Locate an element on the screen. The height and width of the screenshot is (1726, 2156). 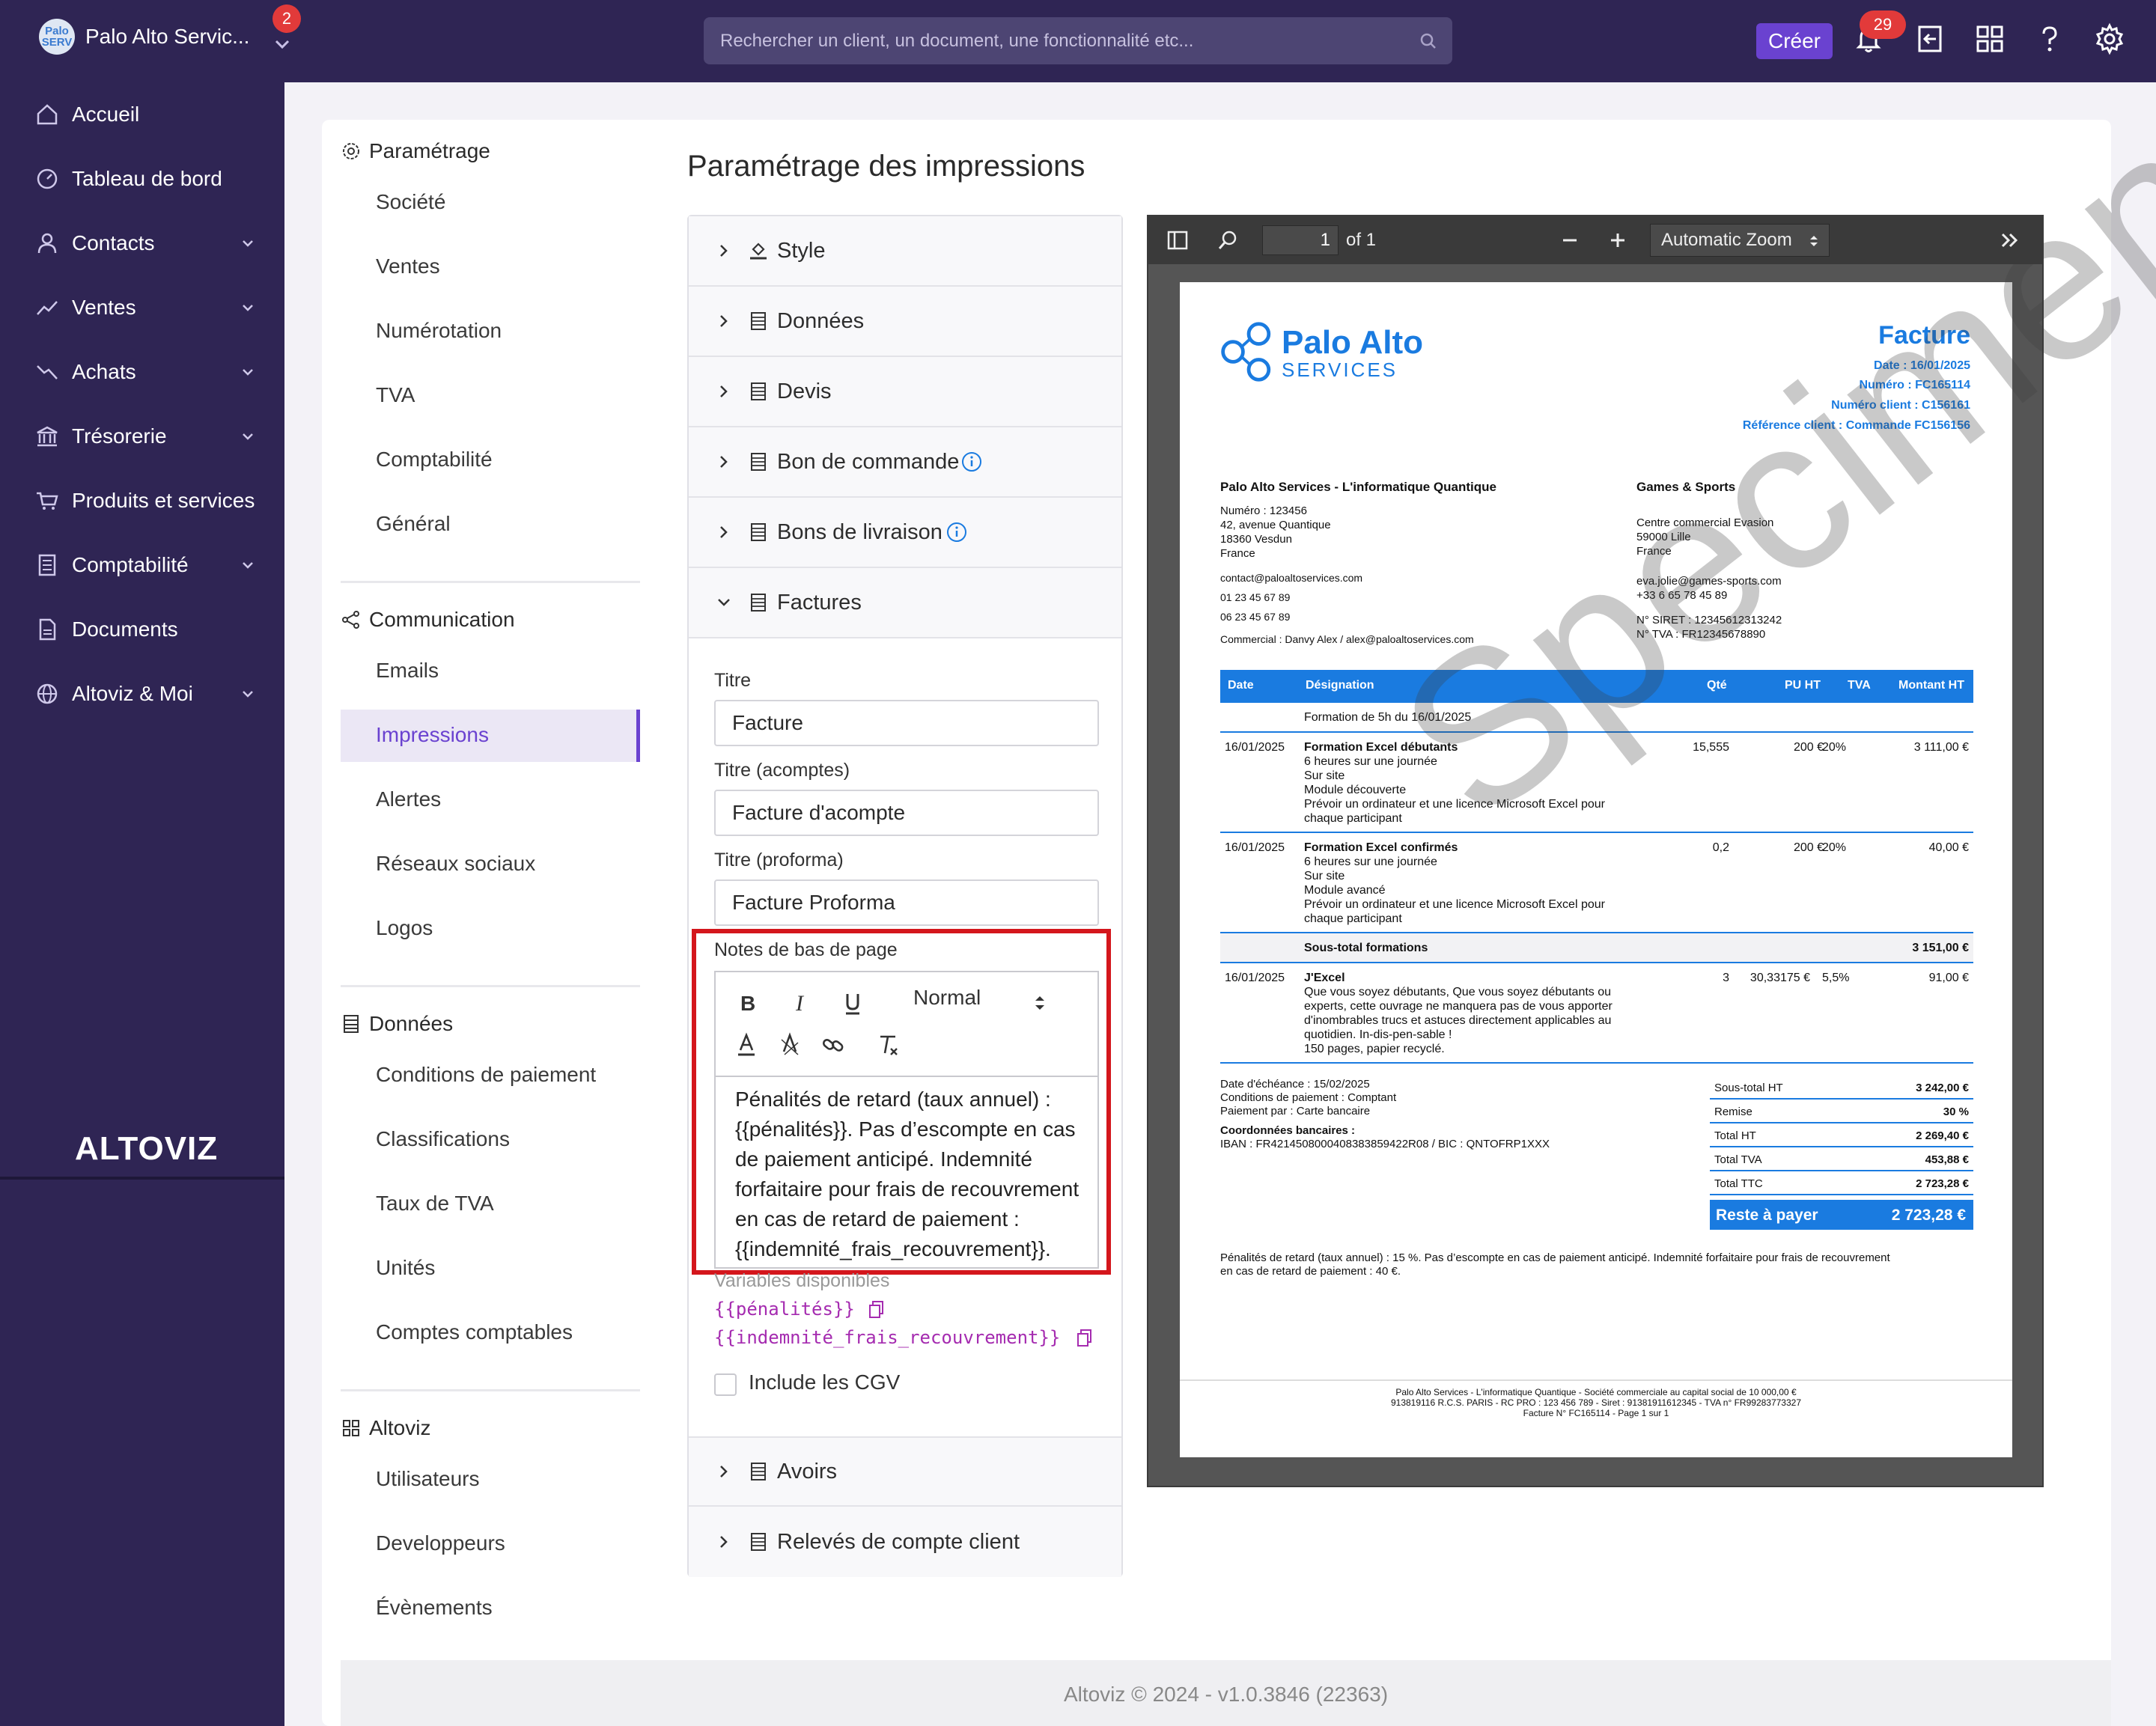
company-badge: 2 is located at coordinates (286, 18).